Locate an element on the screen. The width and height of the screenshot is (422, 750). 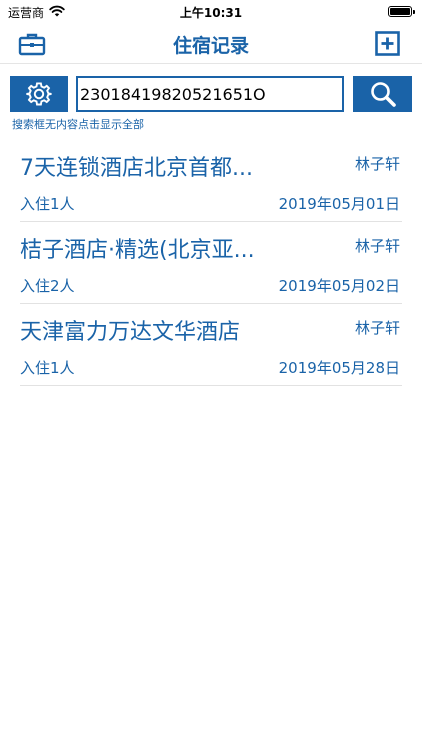
status-time: 上午10:31 is located at coordinates (211, 13).